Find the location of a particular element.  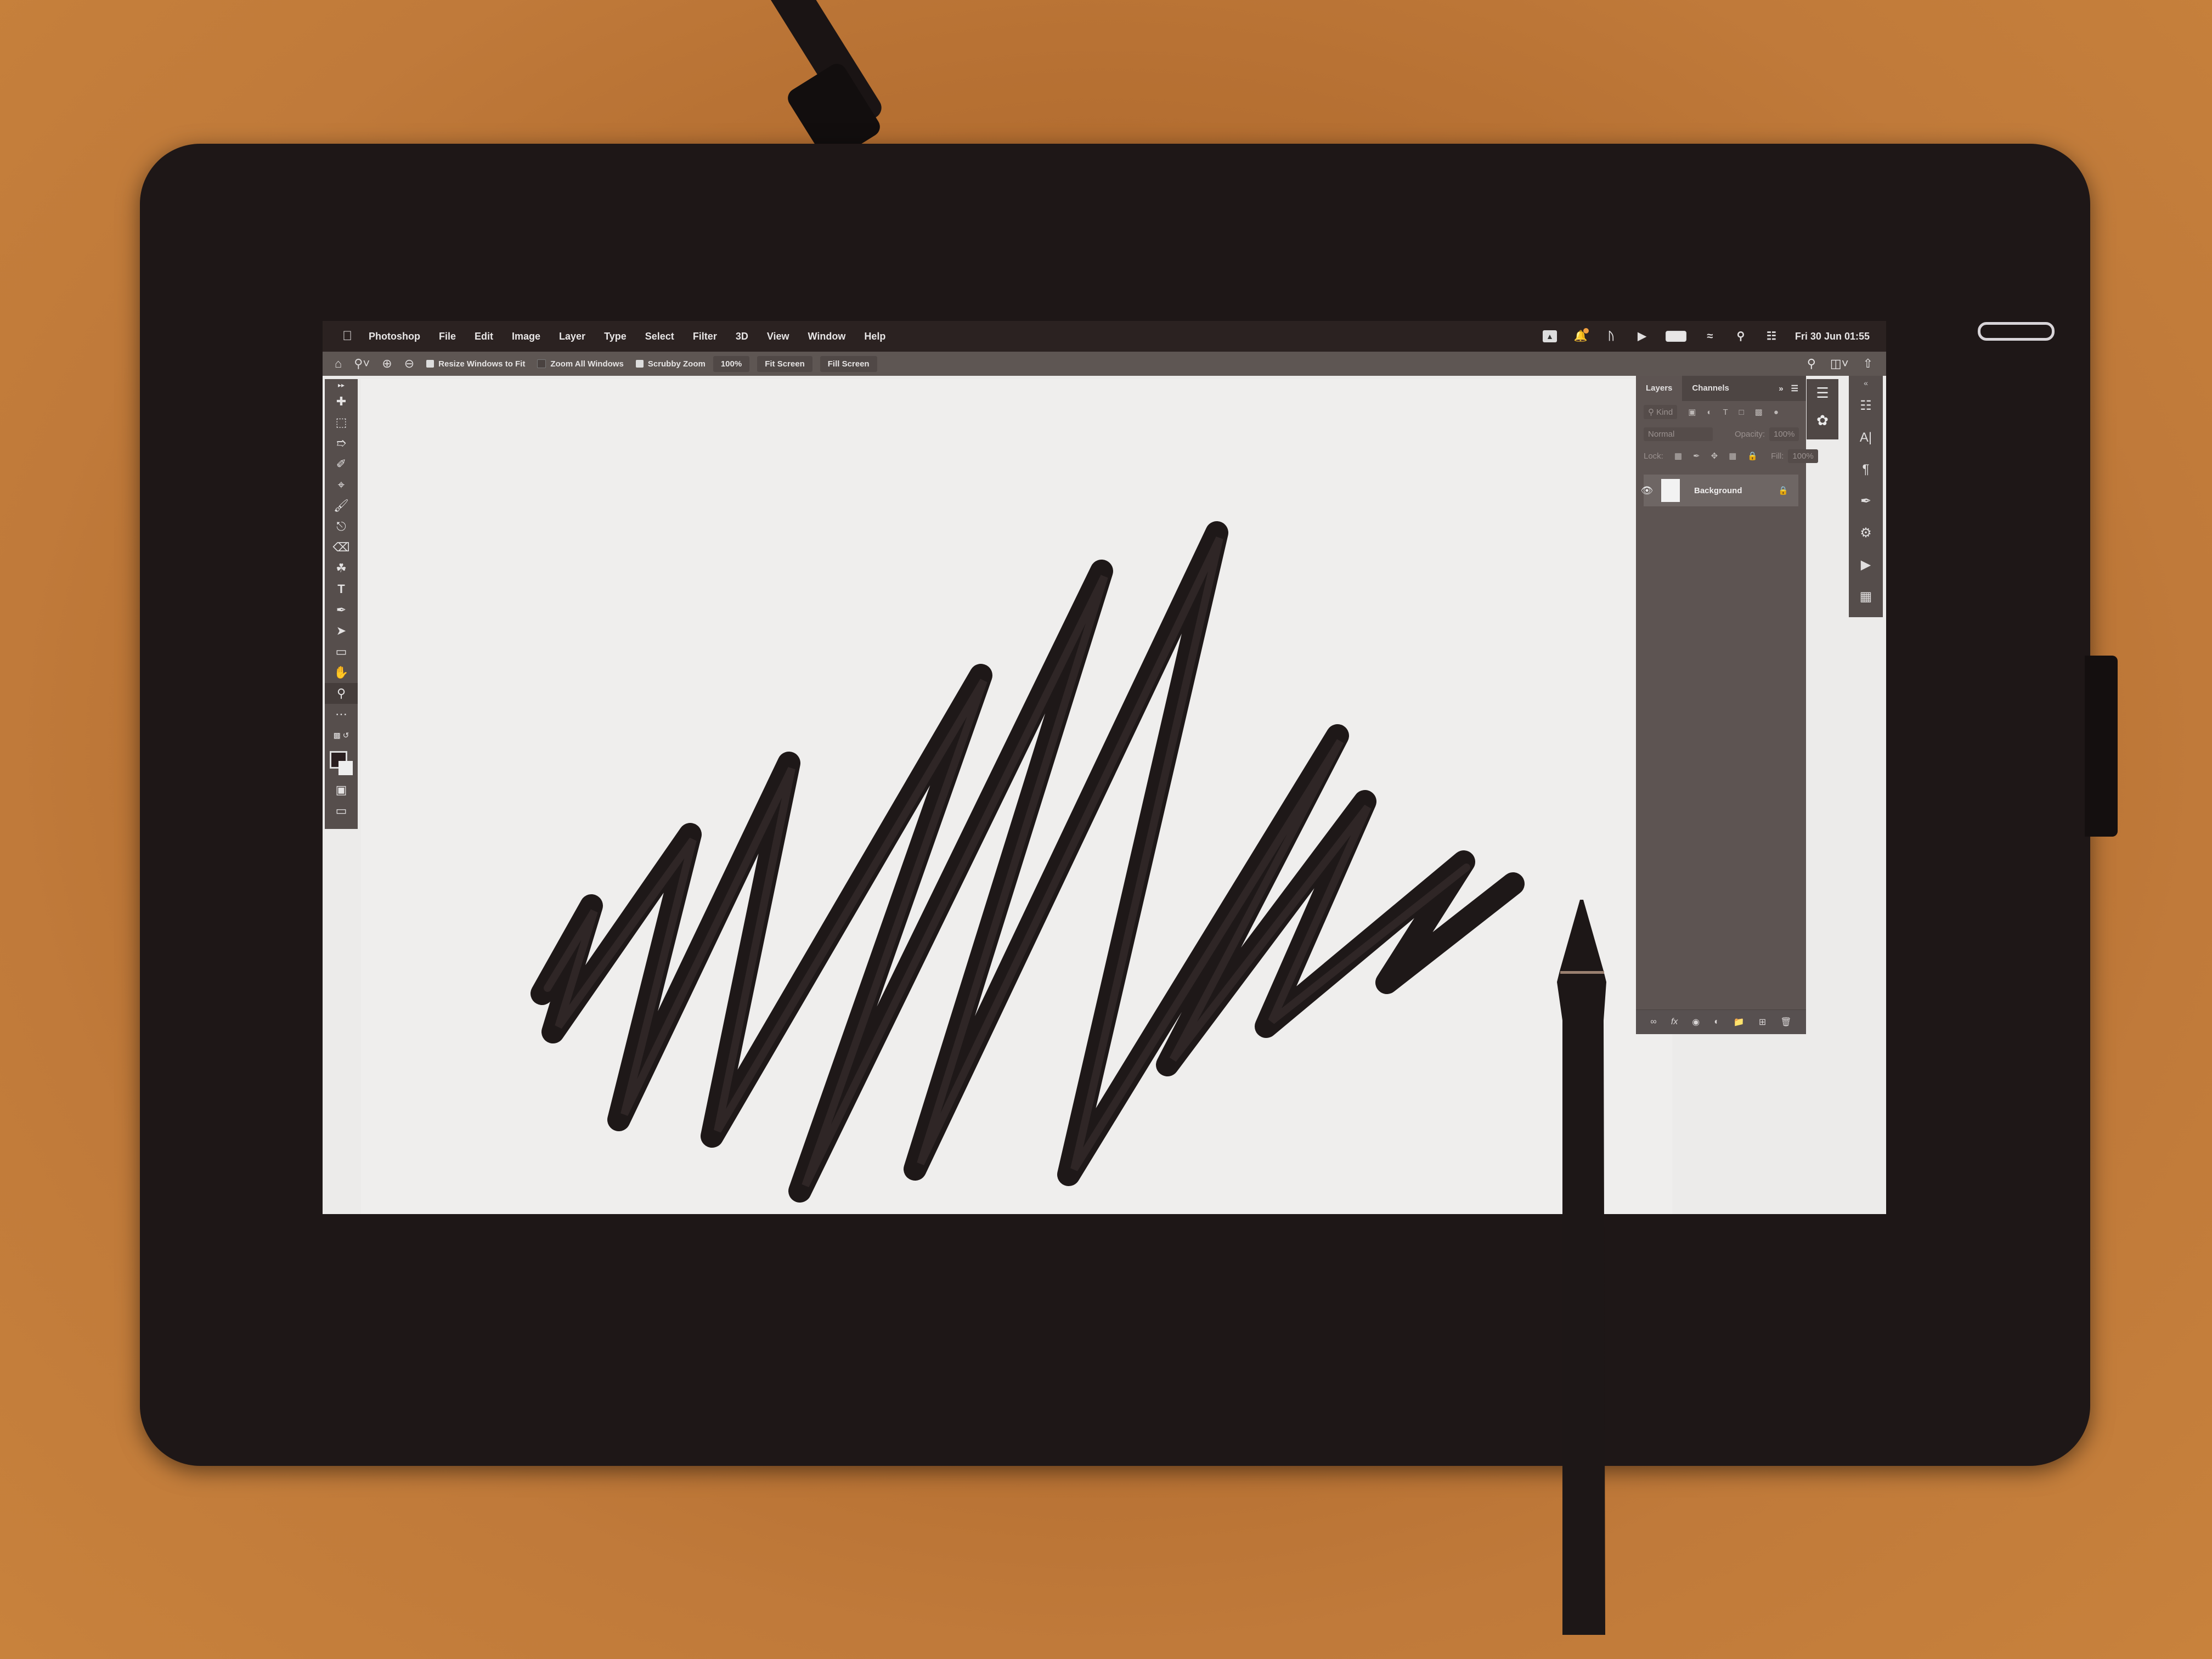

quick-mask-icon: ▣ is located at coordinates (342, 790).